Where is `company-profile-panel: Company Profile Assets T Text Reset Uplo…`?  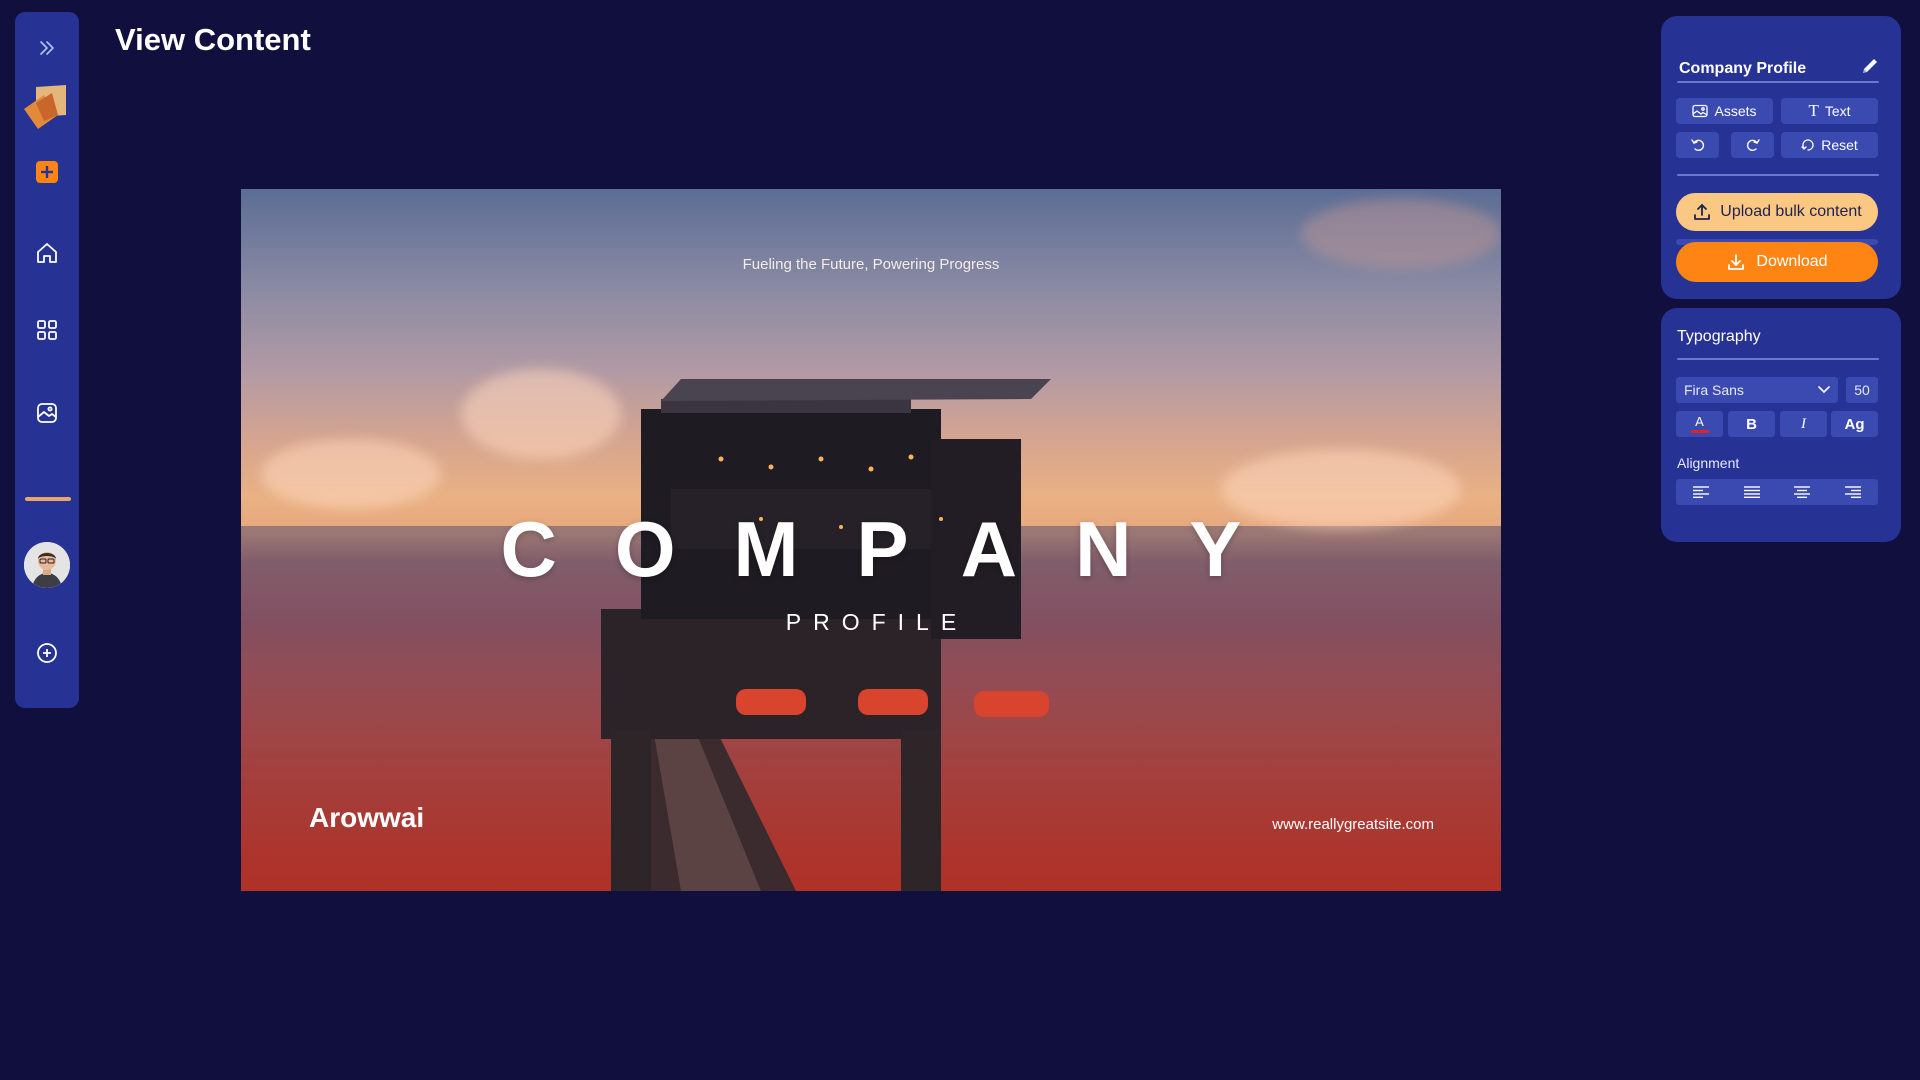 company-profile-panel: Company Profile Assets T Text Reset Uplo… is located at coordinates (1781, 157).